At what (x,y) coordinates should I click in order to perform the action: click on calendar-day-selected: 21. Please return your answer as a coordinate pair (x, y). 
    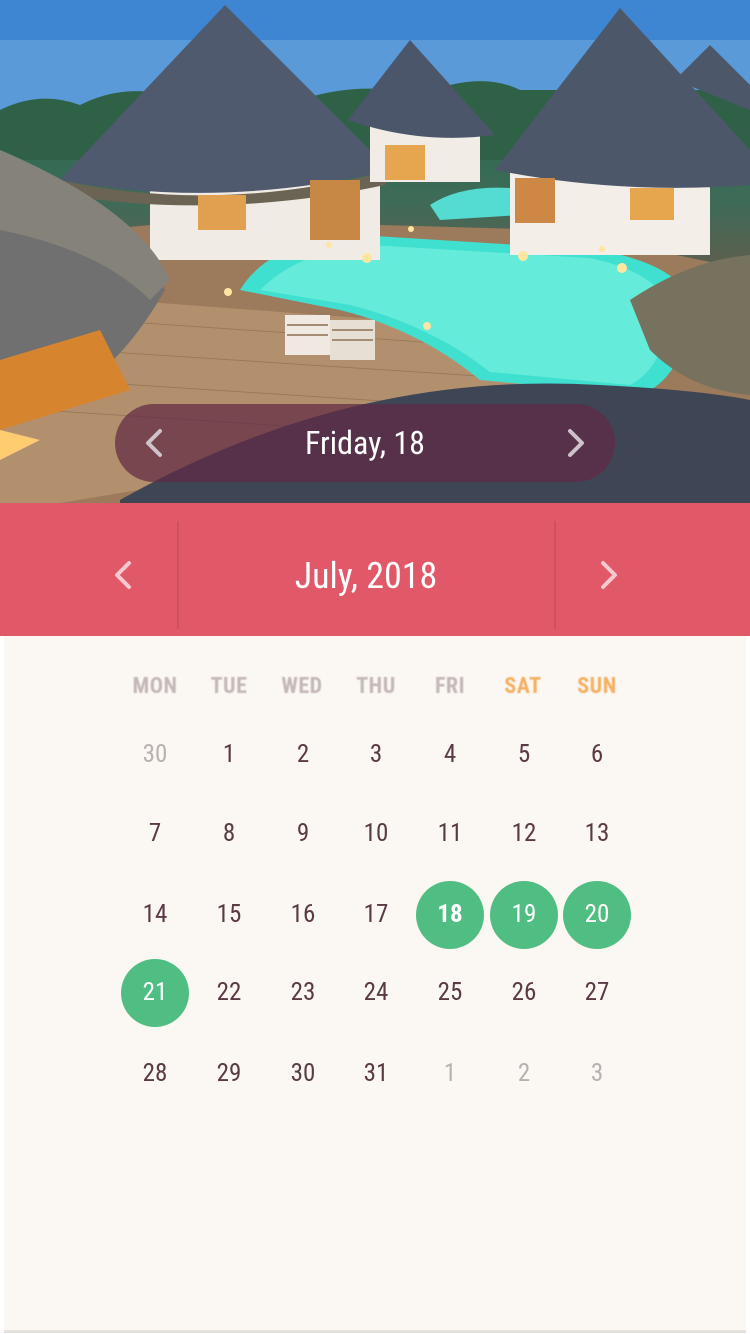
    Looking at the image, I should click on (155, 993).